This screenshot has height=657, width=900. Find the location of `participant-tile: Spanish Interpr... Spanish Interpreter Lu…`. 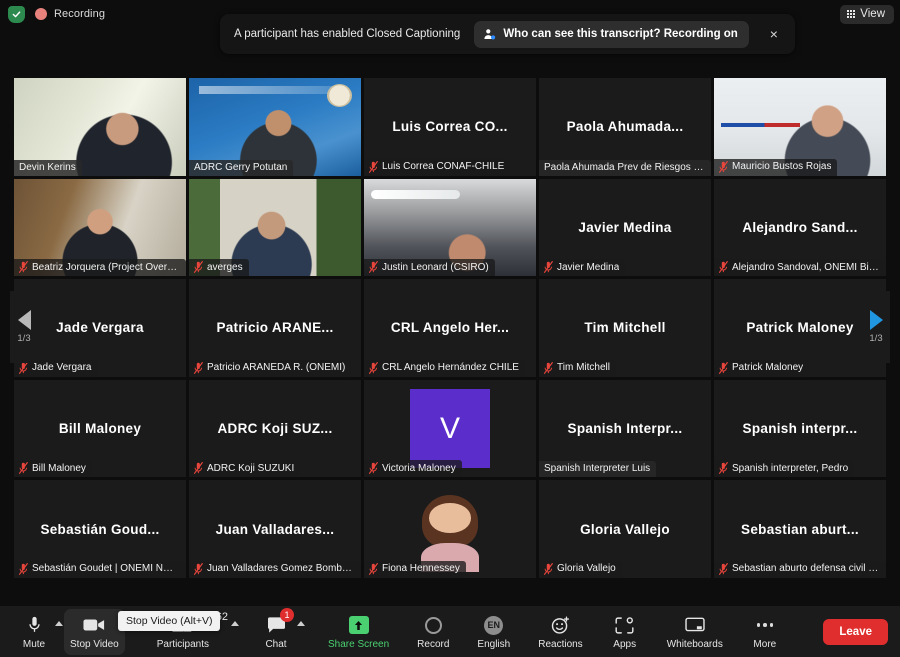

participant-tile: Spanish Interpr... Spanish Interpreter Lu… is located at coordinates (625, 428).